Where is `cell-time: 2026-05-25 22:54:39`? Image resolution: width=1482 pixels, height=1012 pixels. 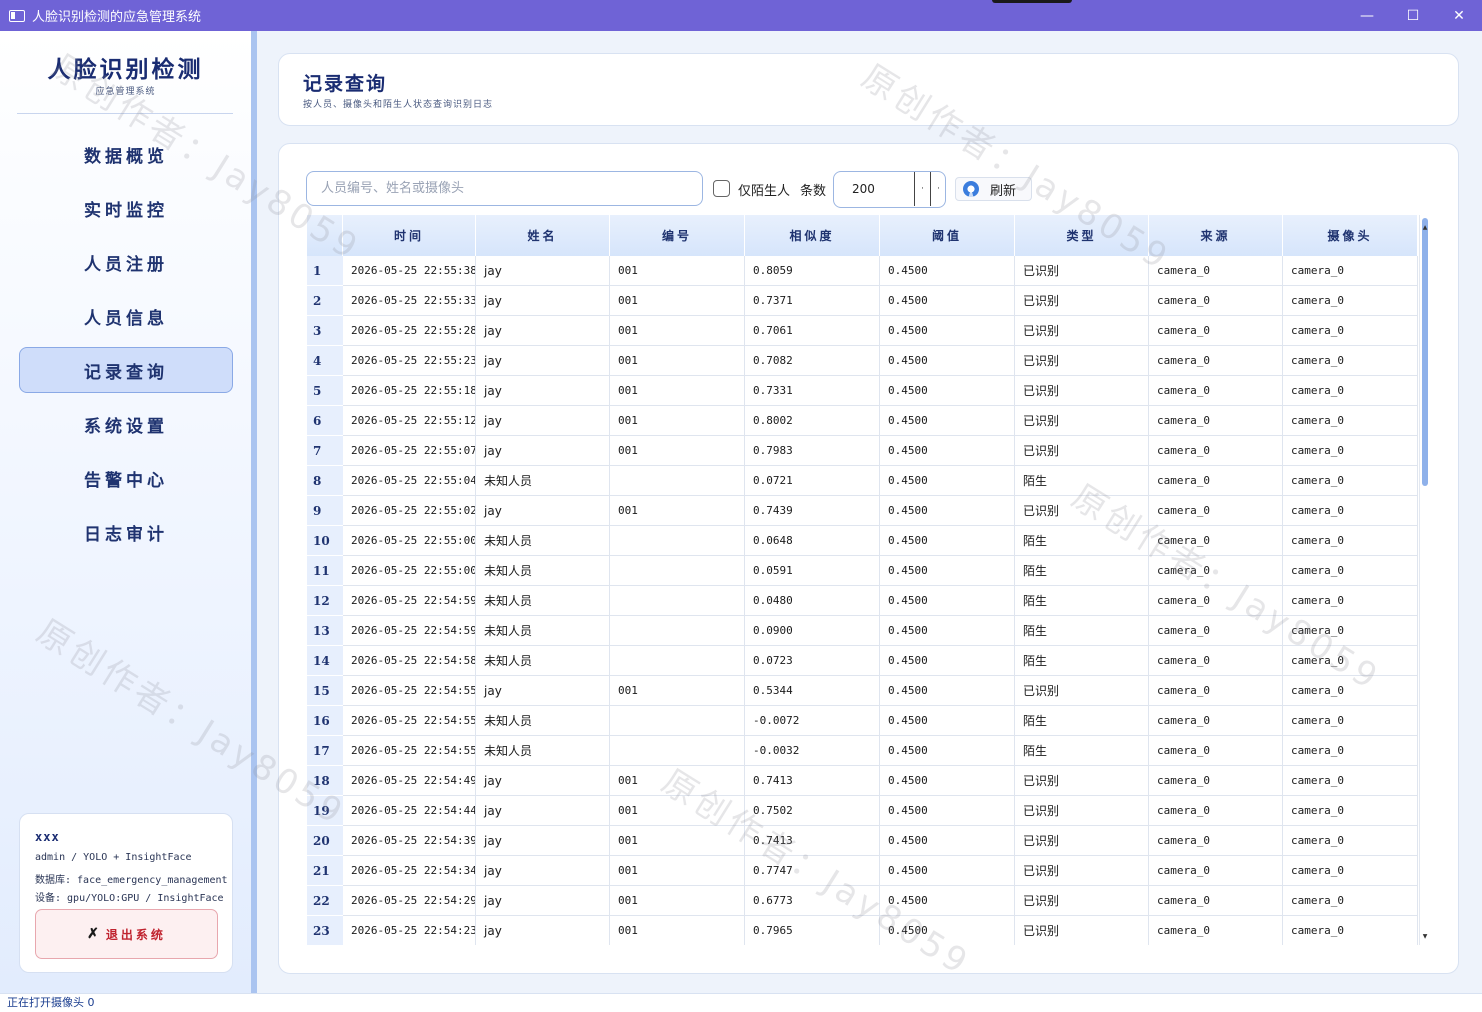
cell-time: 2026-05-25 22:54:39 is located at coordinates (409, 841).